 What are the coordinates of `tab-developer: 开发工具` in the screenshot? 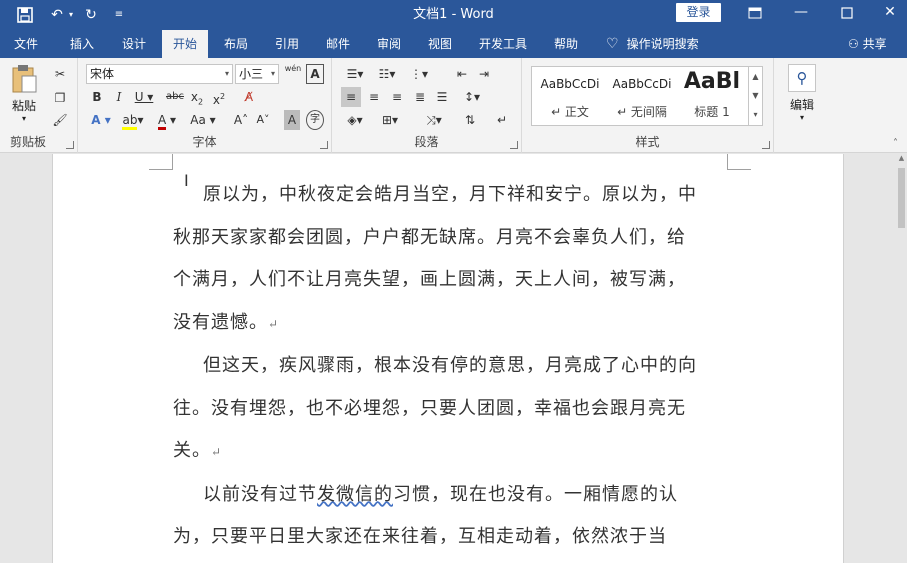 It's located at (503, 44).